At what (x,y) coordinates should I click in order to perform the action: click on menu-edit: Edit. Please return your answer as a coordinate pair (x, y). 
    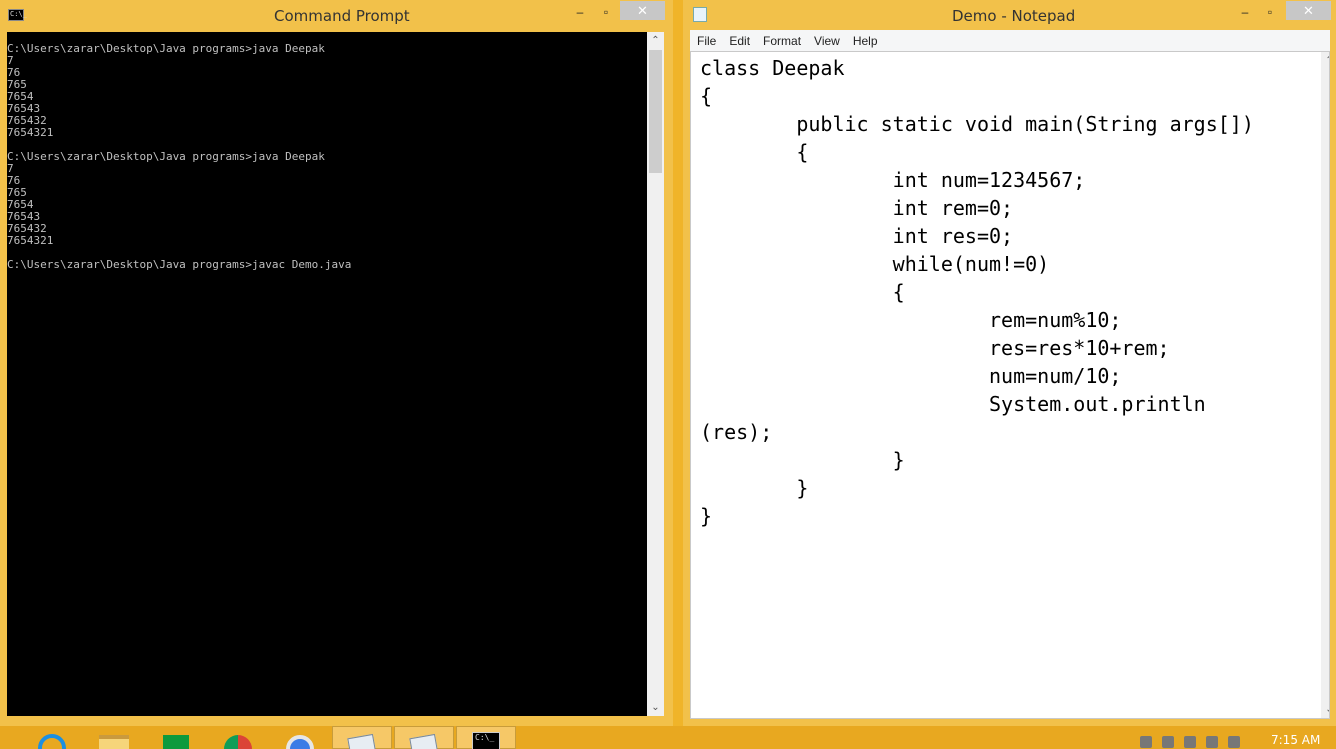
    Looking at the image, I should click on (739, 41).